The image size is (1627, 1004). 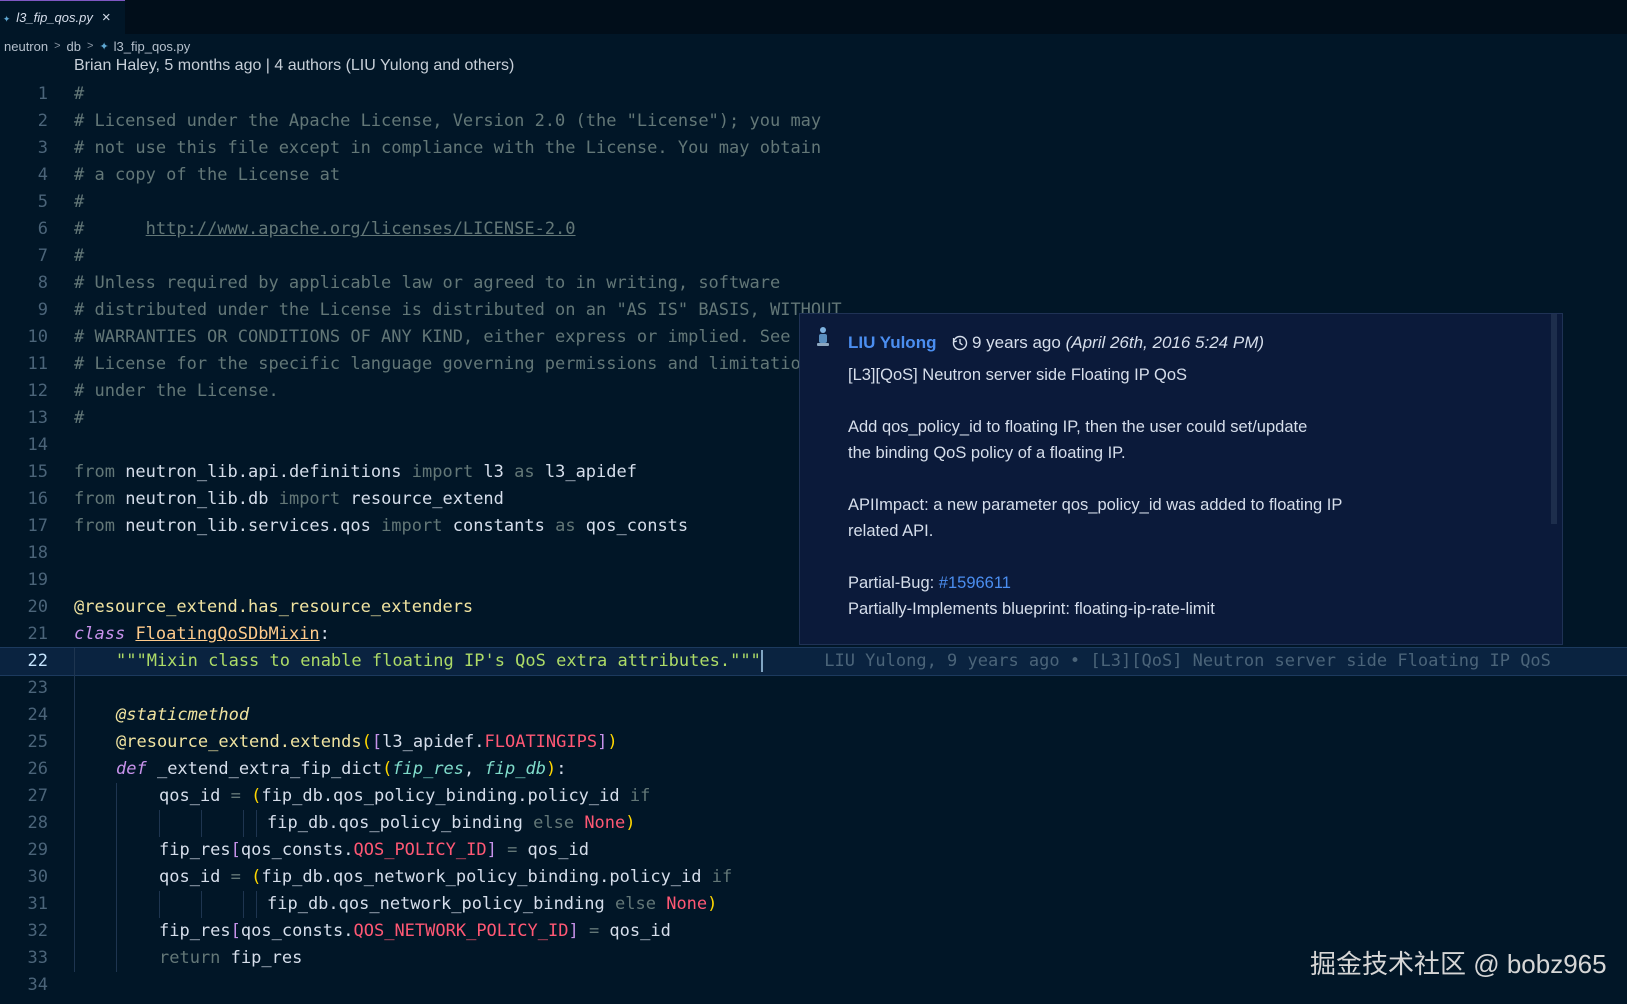 What do you see at coordinates (100, 634) in the screenshot?
I see `keyword-class: class` at bounding box center [100, 634].